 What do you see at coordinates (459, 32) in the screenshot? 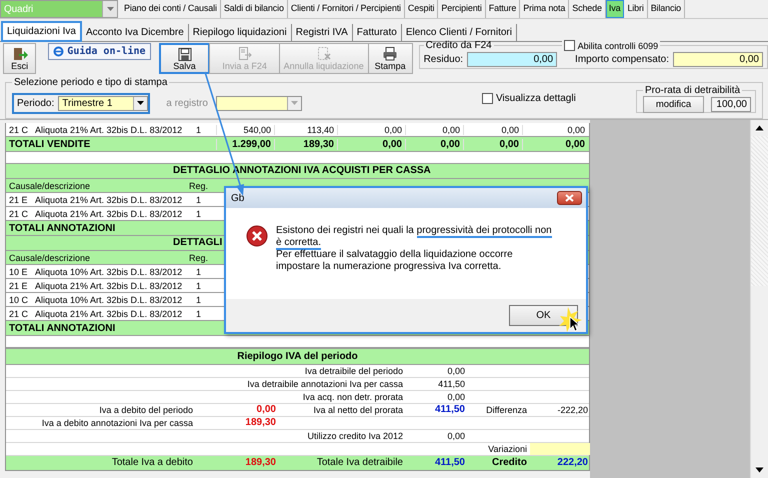
I see `tab: Elenco Clienti / Fornitori` at bounding box center [459, 32].